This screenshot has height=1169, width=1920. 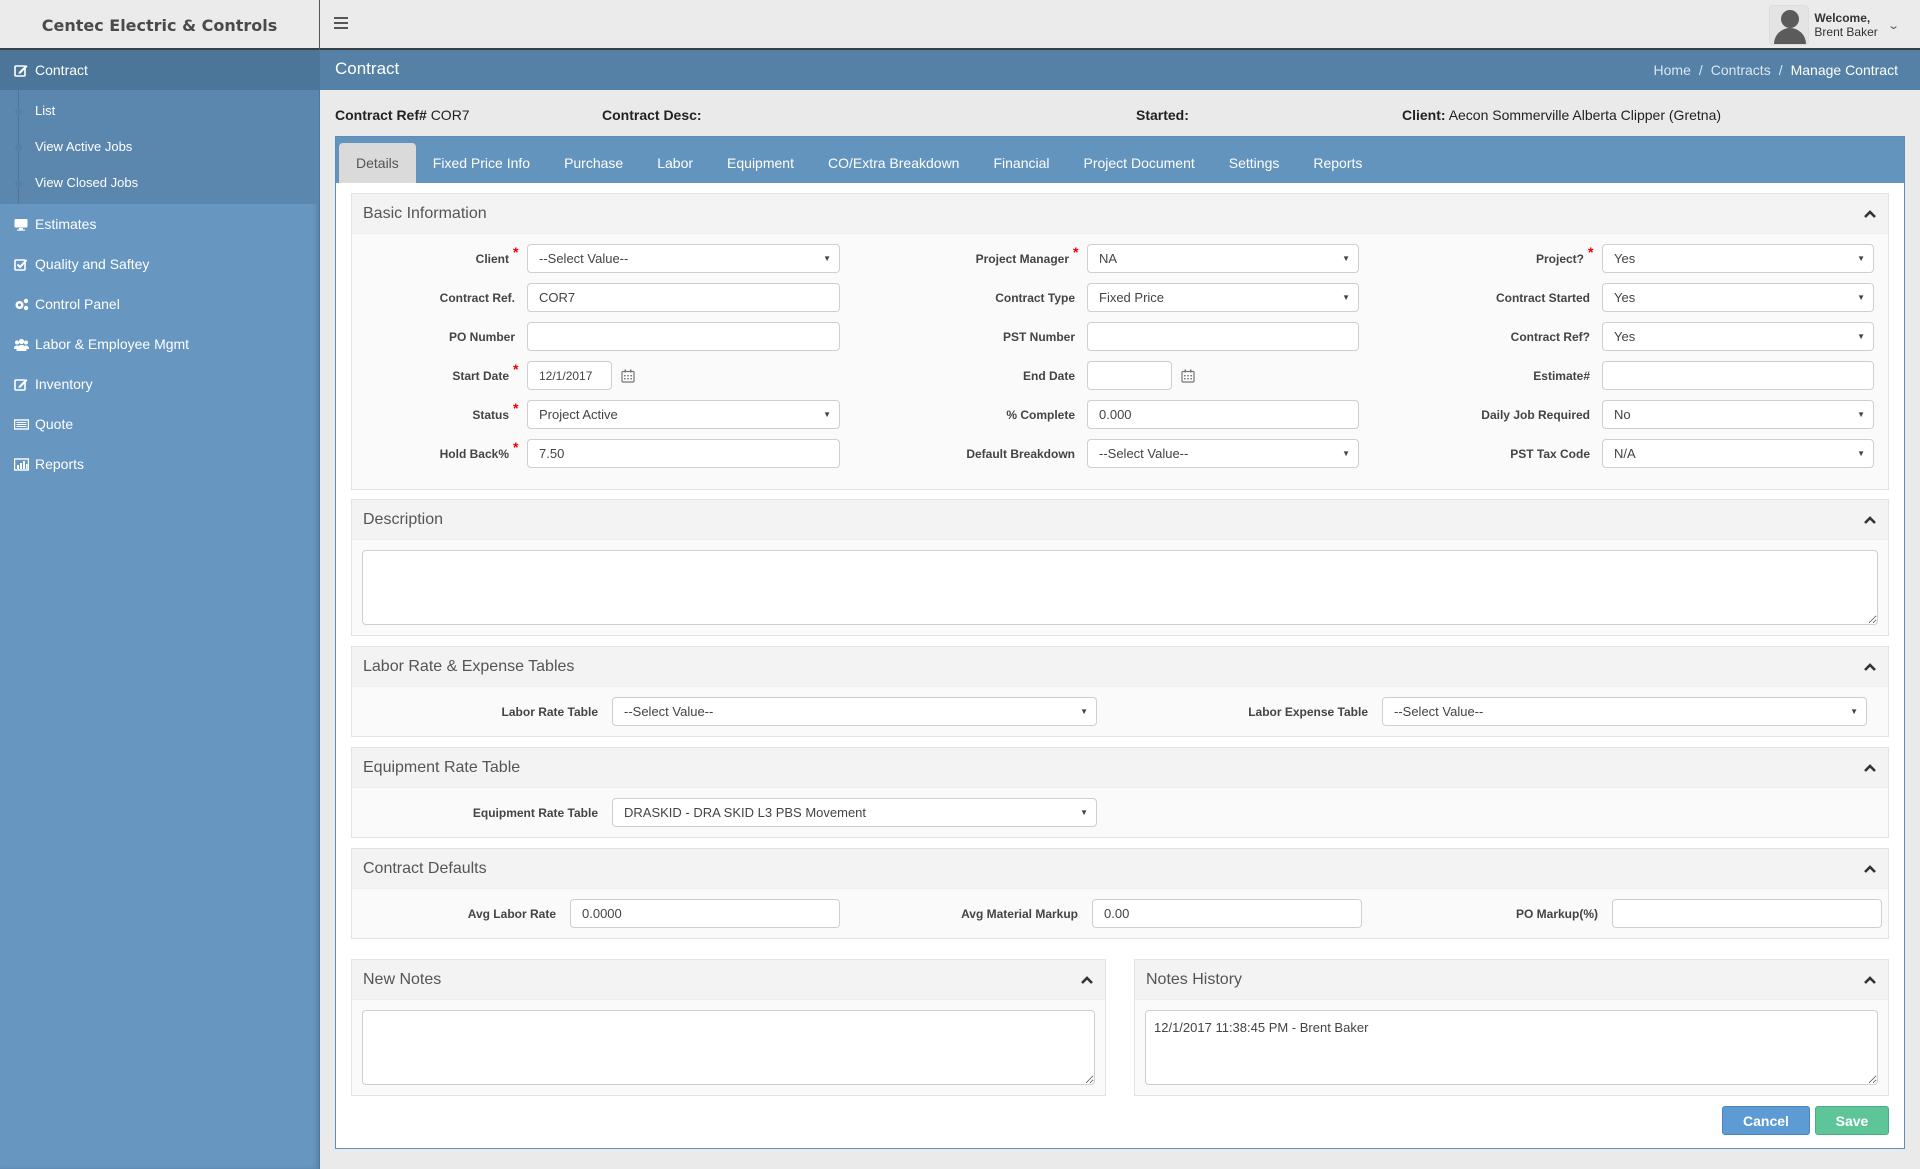 I want to click on breadcrumb-contracts: Contracts, so click(x=1741, y=70).